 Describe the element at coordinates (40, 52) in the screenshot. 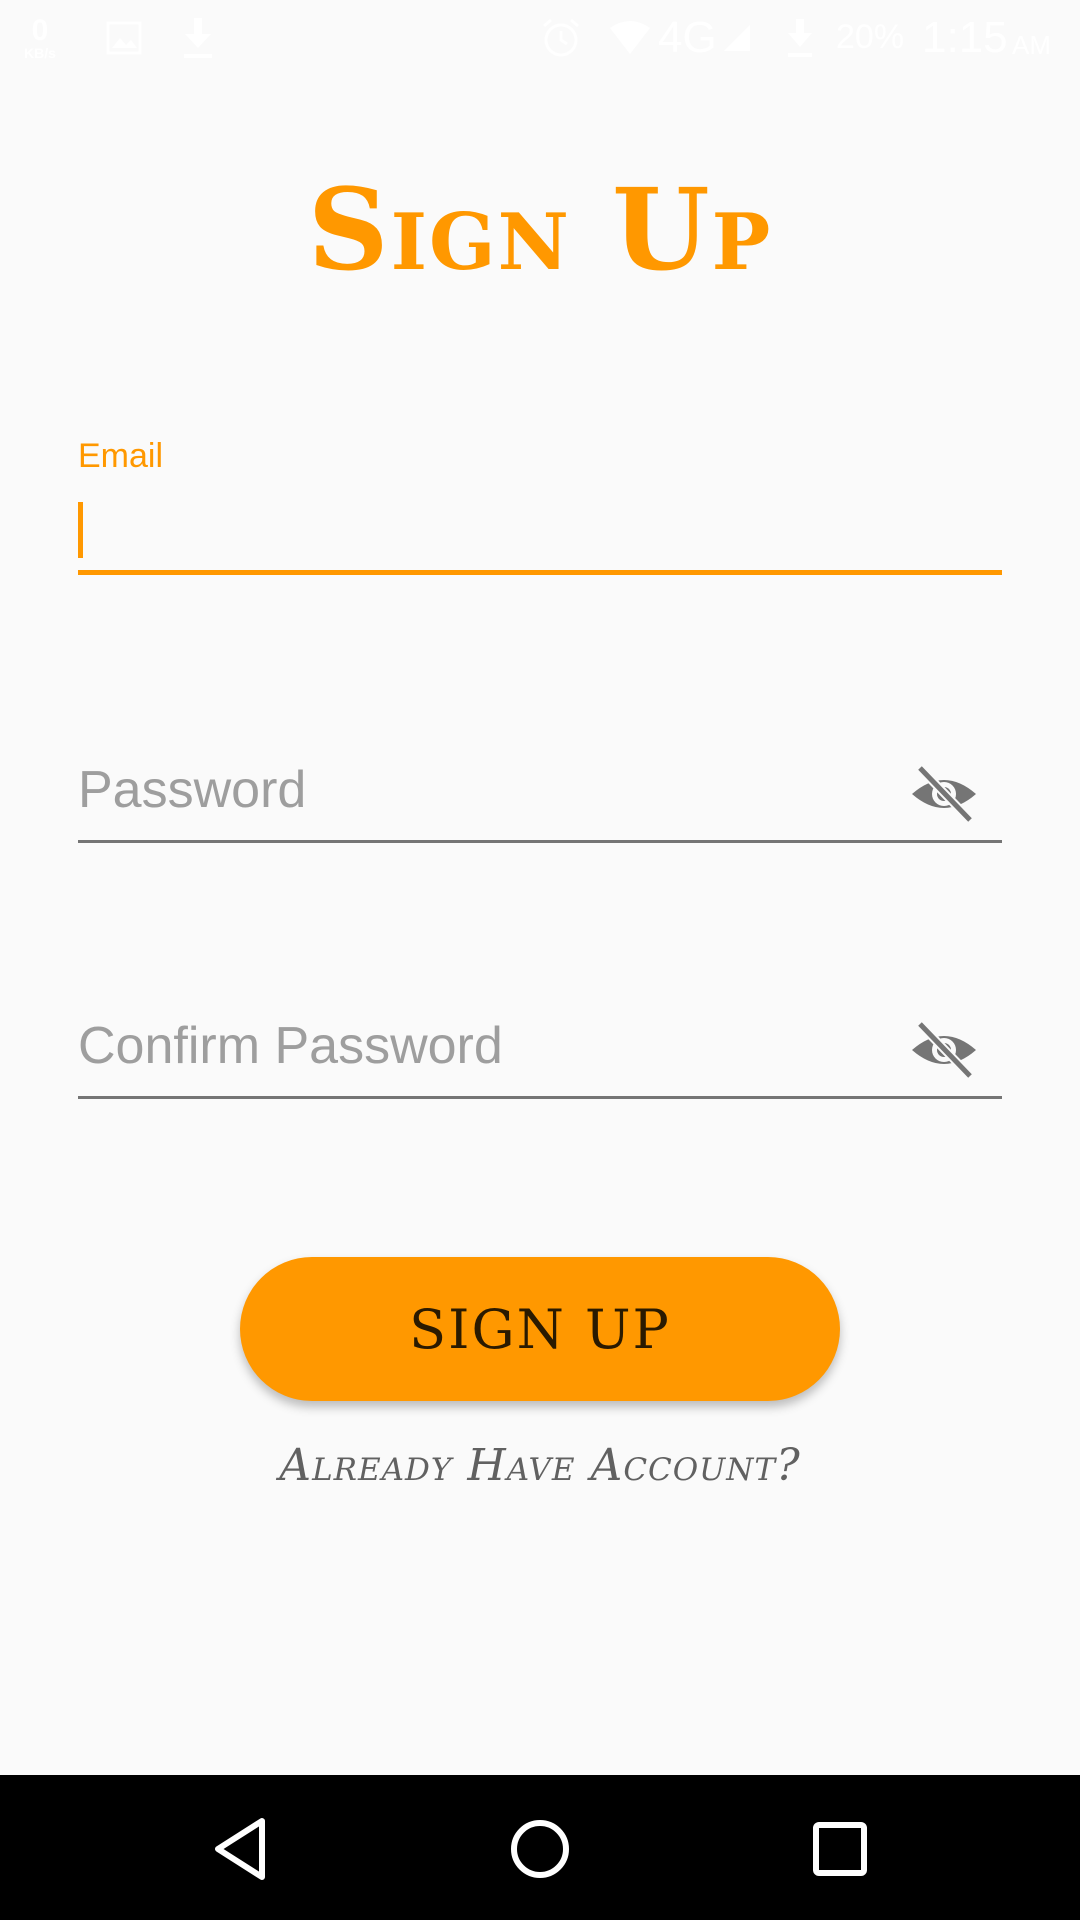

I see `speed-unit: KB/s` at that location.